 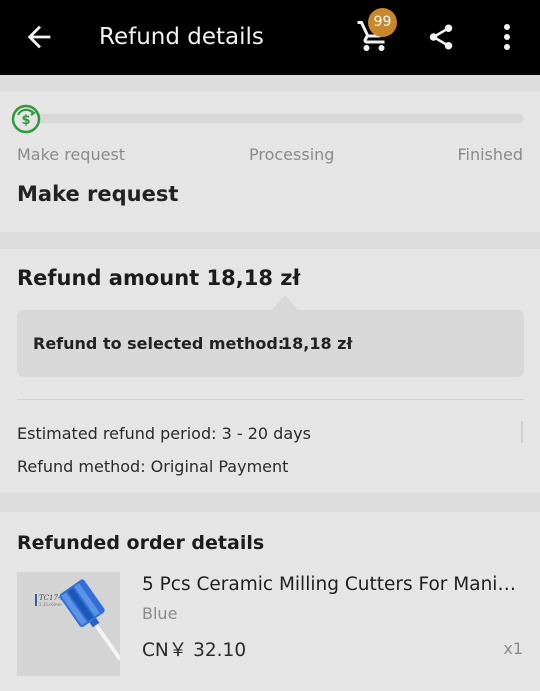 What do you see at coordinates (181, 37) in the screenshot?
I see `page-title: Refund details` at bounding box center [181, 37].